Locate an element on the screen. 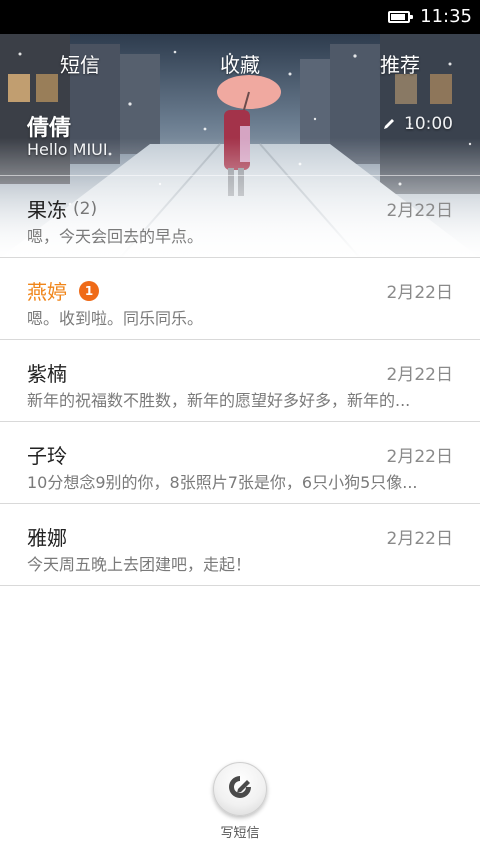 This screenshot has width=480, height=853. name-line: 果冻 (2) is located at coordinates (62, 208).